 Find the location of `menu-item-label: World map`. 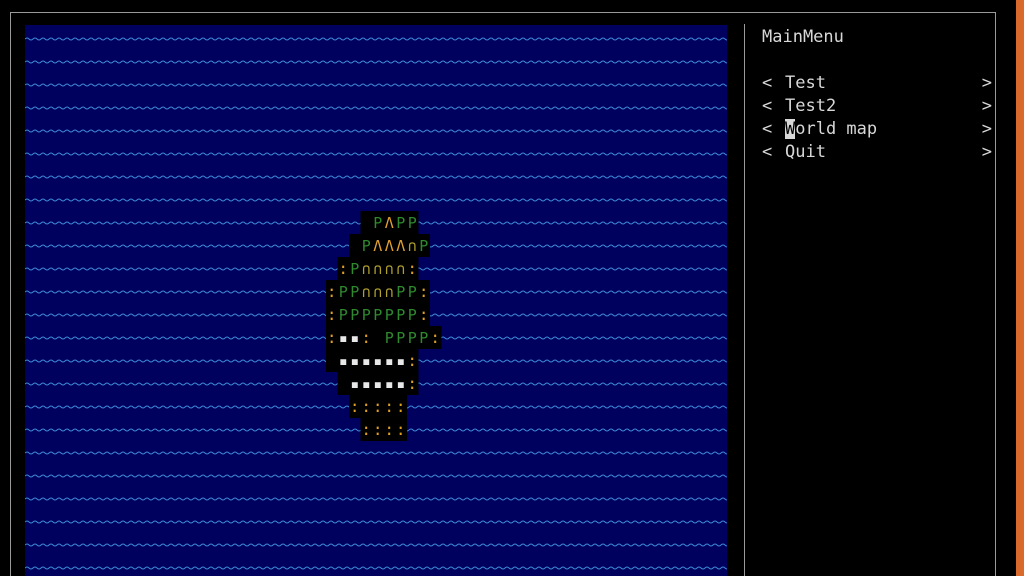

menu-item-label: World map is located at coordinates (831, 129).